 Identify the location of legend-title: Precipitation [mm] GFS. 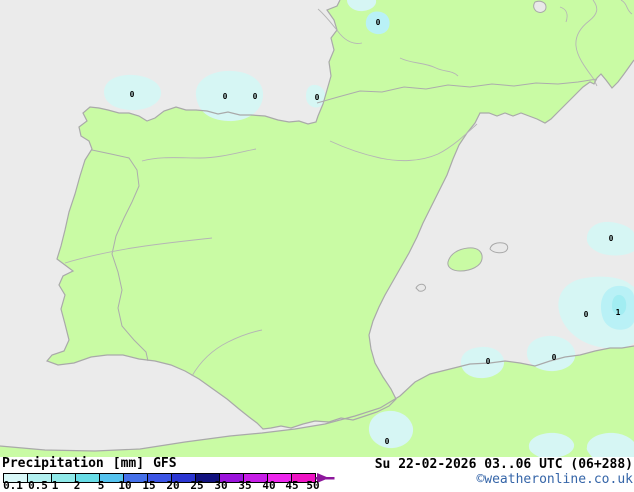
(89, 463).